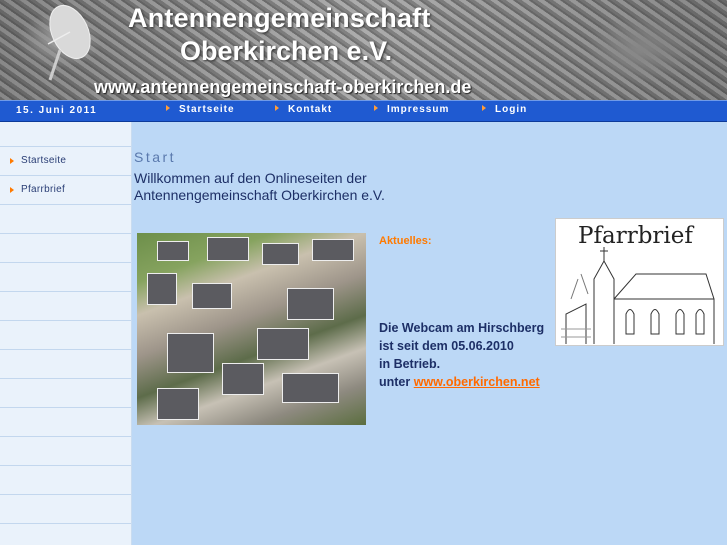  What do you see at coordinates (511, 109) in the screenshot?
I see `nav-label: Login` at bounding box center [511, 109].